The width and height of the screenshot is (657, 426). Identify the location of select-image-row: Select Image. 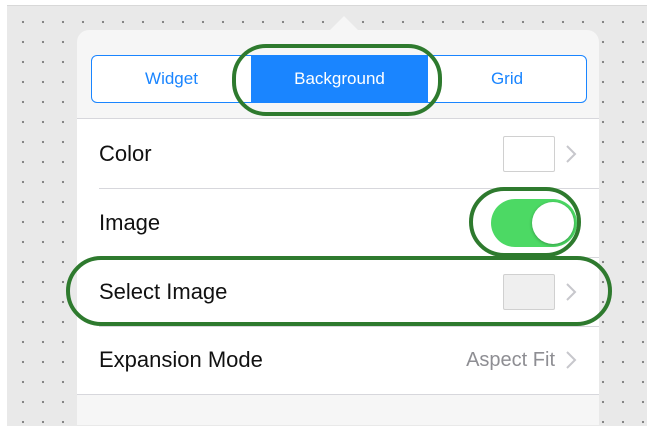
(338, 291).